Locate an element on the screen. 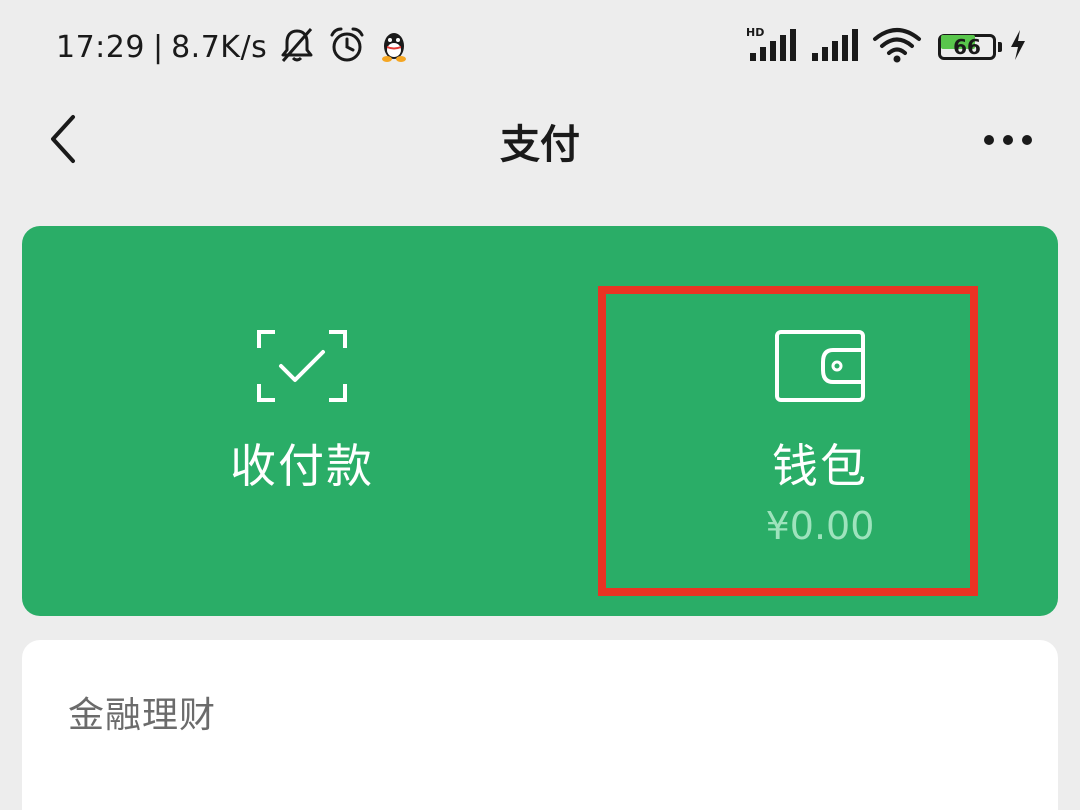  nav-bar: 支付 is located at coordinates (540, 140).